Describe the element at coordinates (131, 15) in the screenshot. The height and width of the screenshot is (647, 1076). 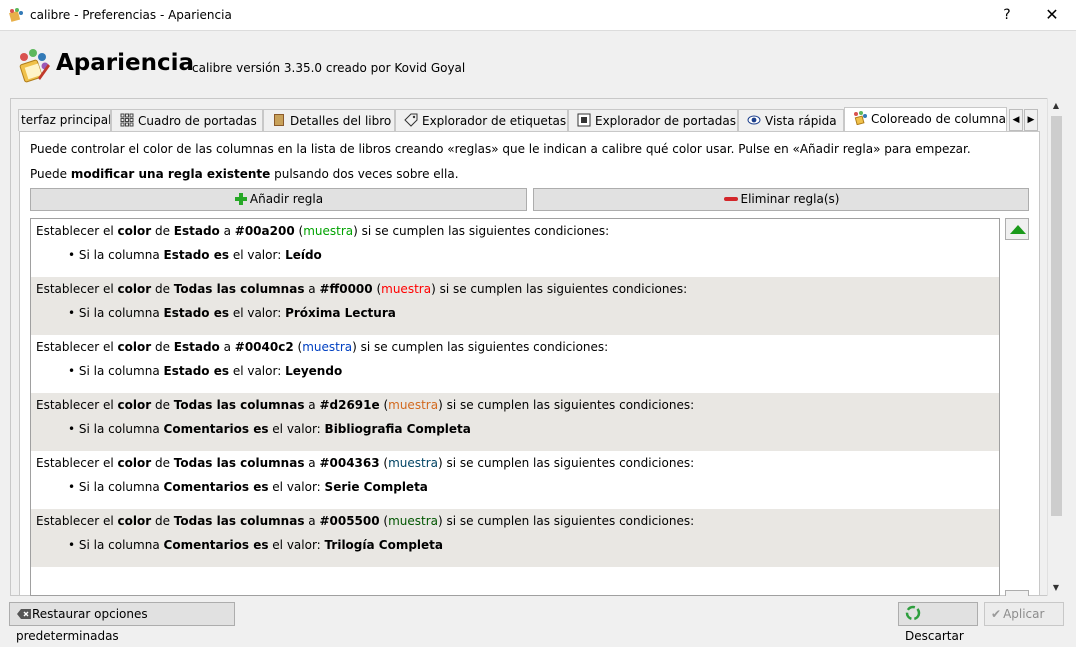
I see `window-title: calibre - Preferencias - Apariencia` at that location.